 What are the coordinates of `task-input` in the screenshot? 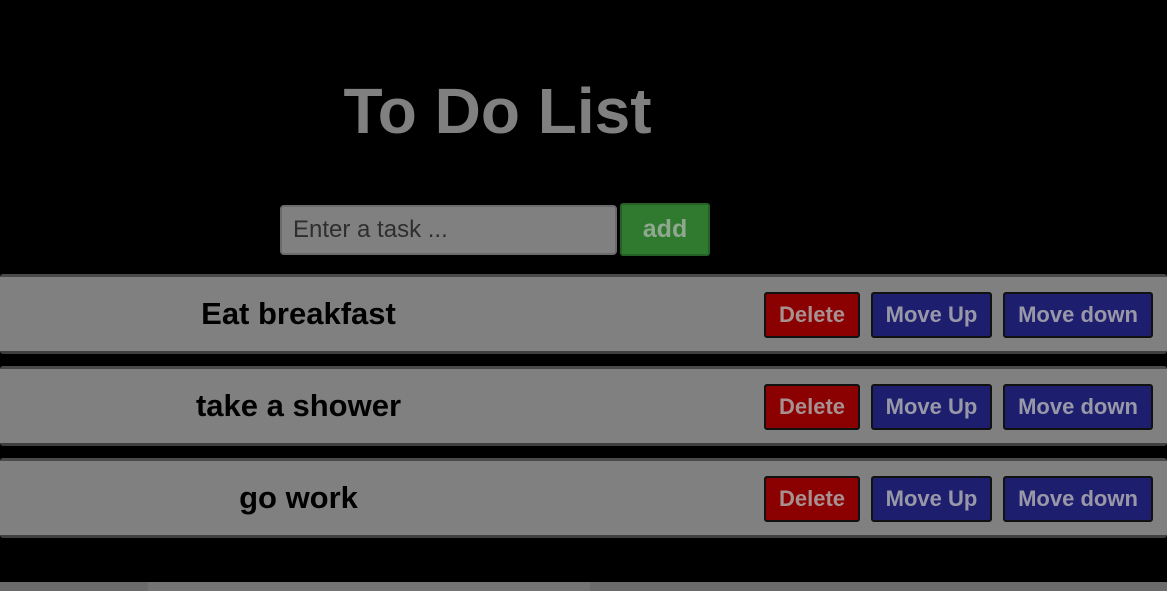 It's located at (448, 230).